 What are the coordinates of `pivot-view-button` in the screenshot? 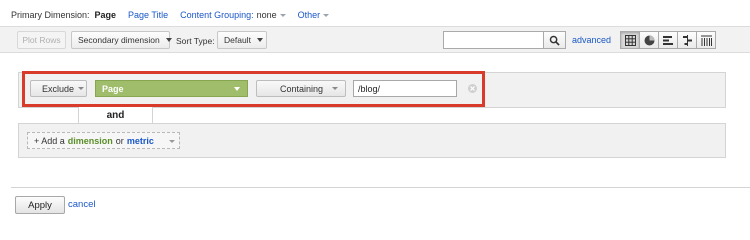 It's located at (706, 40).